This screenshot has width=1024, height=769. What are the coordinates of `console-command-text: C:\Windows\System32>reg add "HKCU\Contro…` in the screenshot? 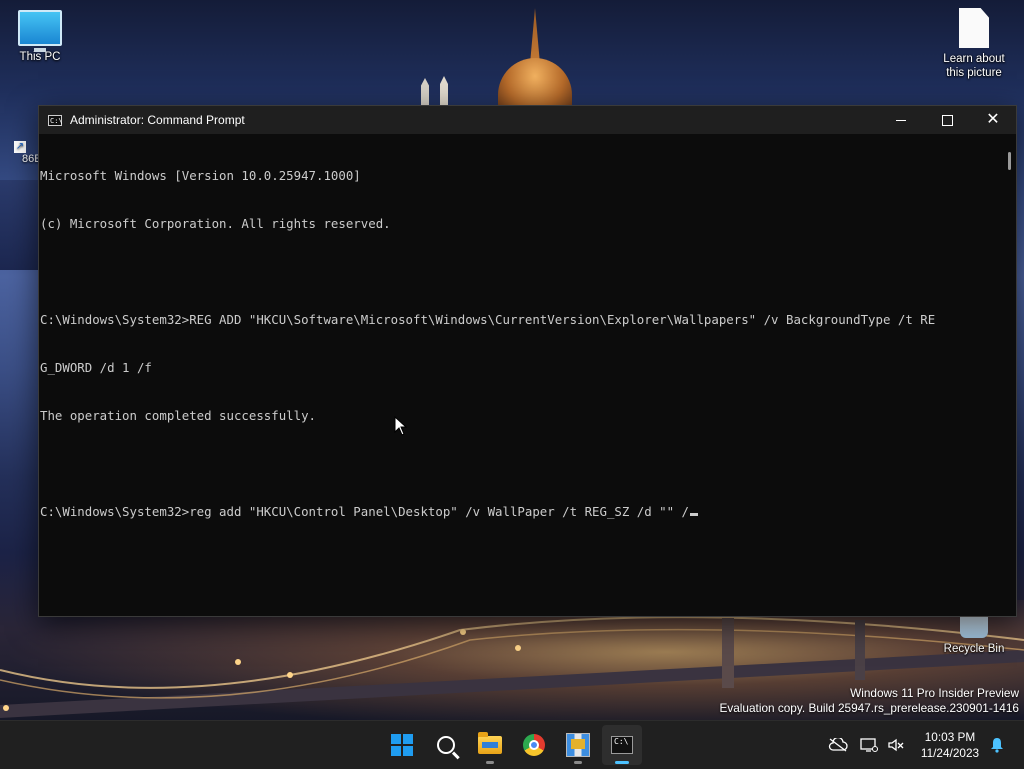 It's located at (365, 511).